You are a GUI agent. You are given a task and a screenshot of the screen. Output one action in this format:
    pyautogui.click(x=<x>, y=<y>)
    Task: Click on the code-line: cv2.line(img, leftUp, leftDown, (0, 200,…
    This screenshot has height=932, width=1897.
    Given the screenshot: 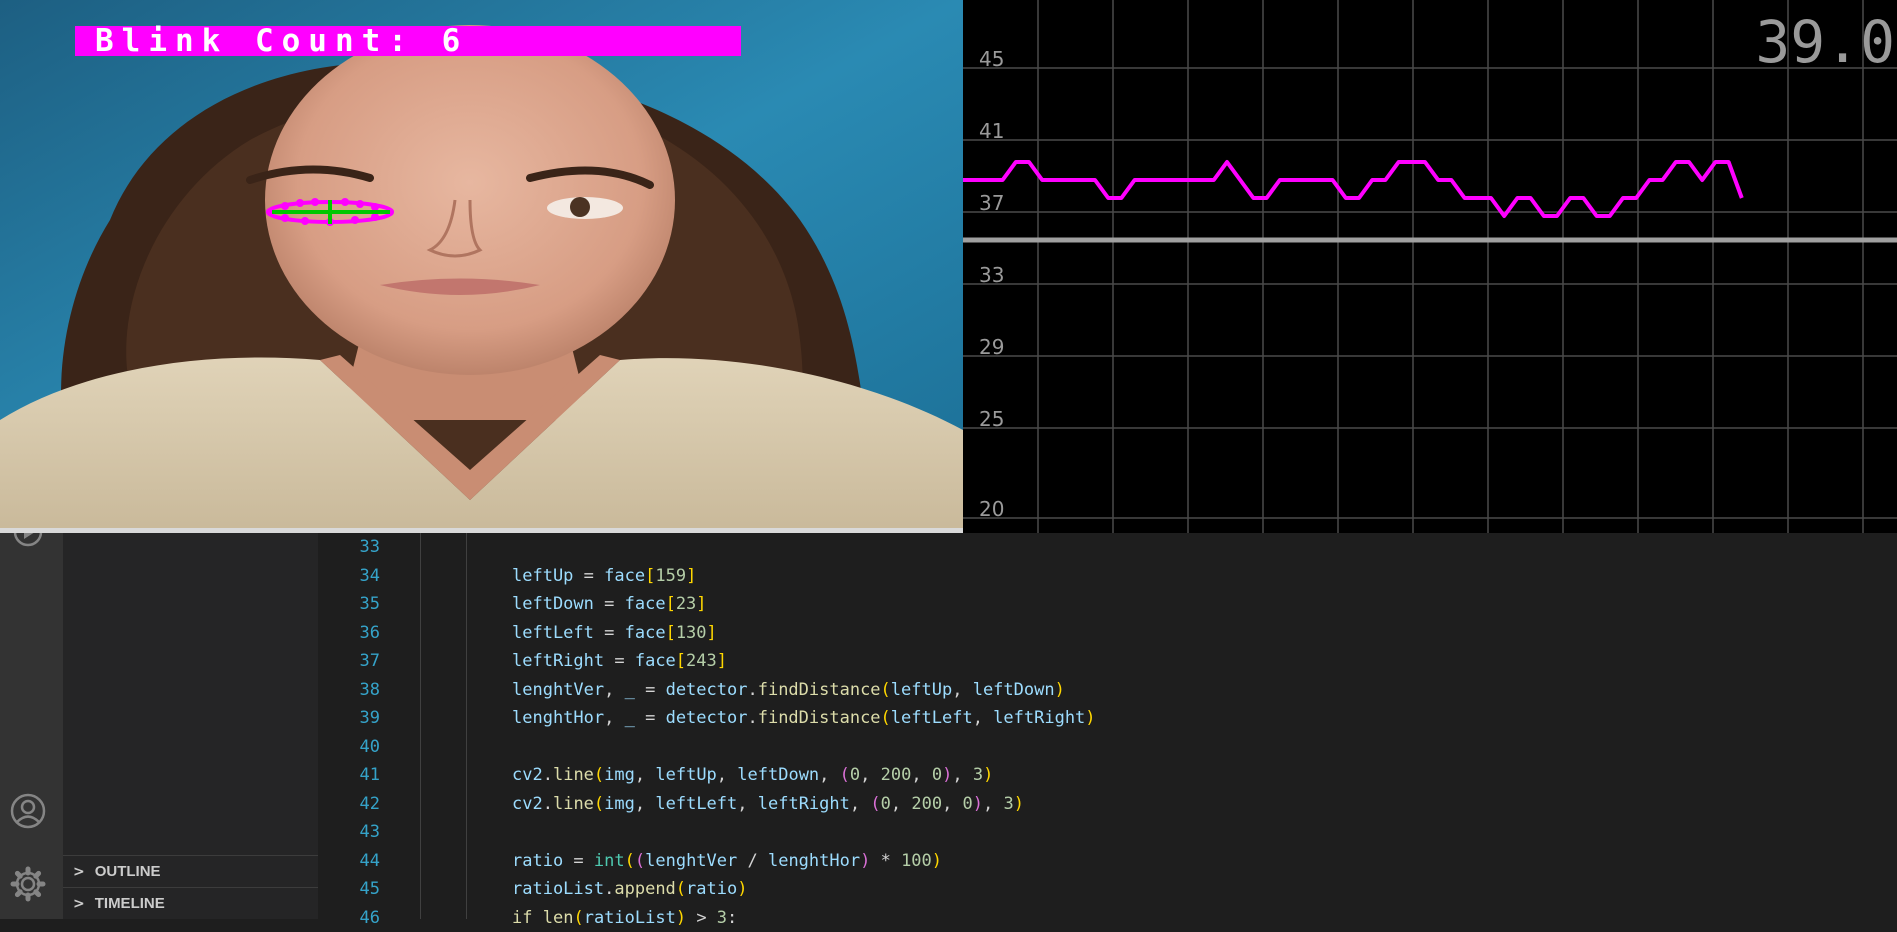 What is the action you would take?
    pyautogui.click(x=752, y=775)
    